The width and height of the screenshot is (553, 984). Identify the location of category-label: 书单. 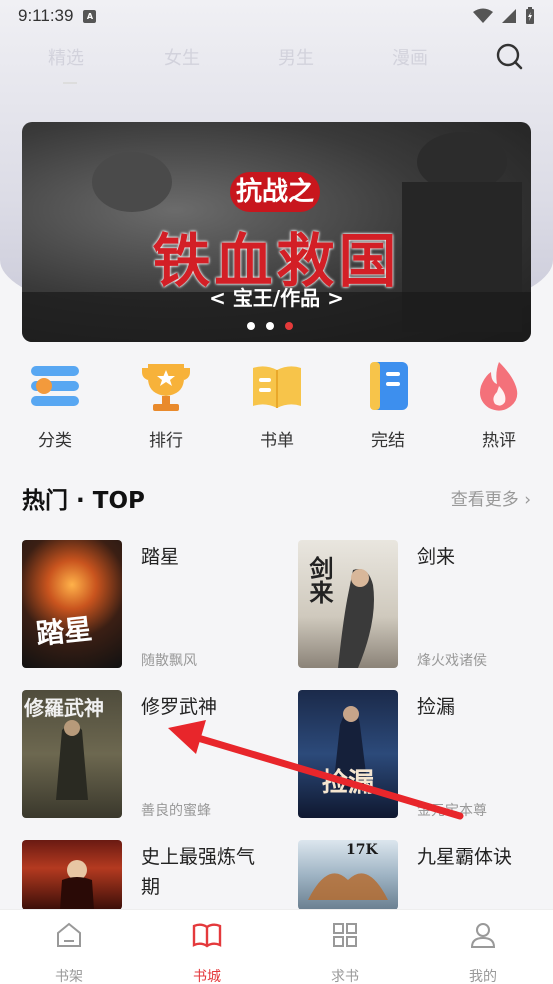
(277, 441).